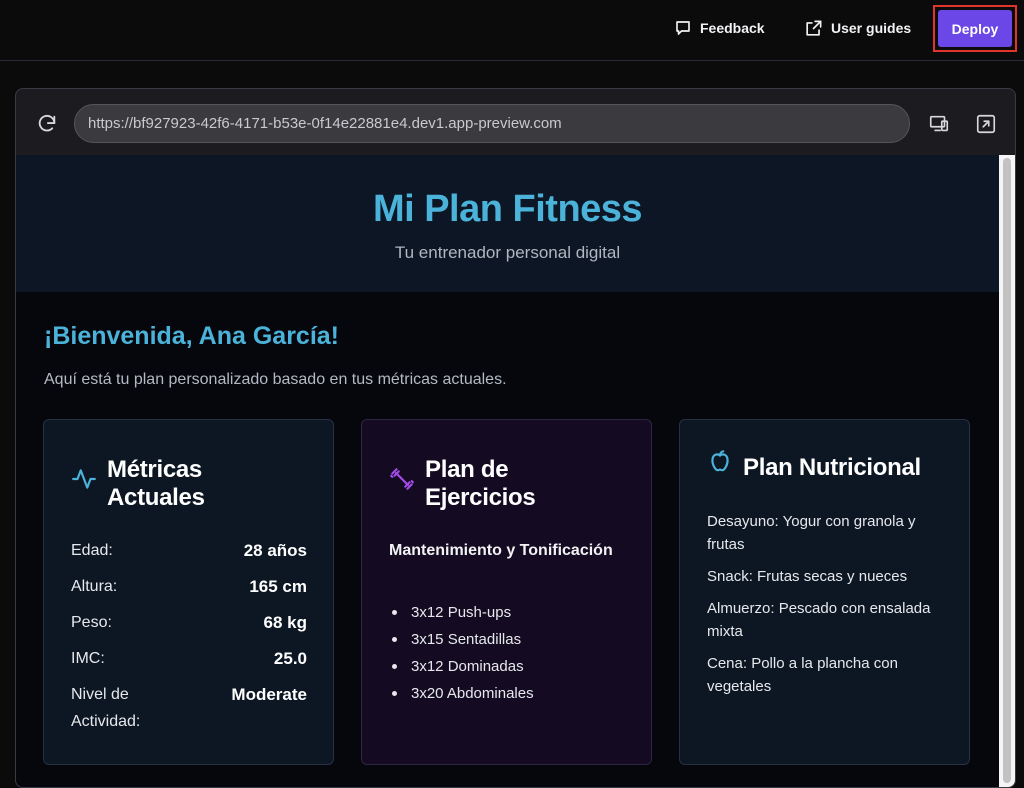 The width and height of the screenshot is (1024, 788). What do you see at coordinates (84, 476) in the screenshot?
I see `activity-icon` at bounding box center [84, 476].